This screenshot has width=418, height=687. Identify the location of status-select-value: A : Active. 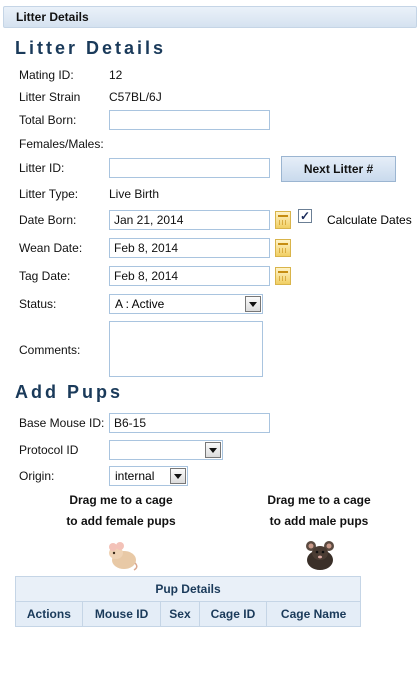
(140, 304).